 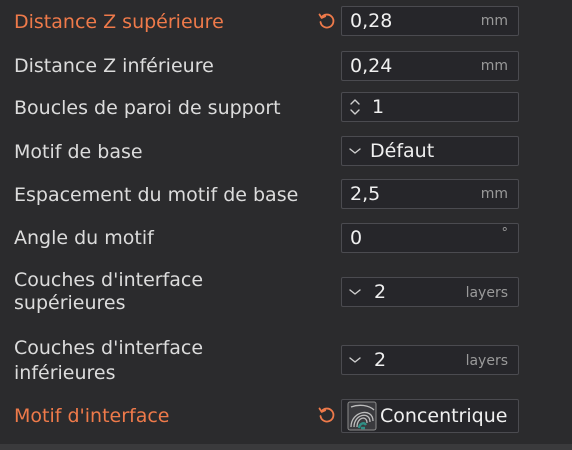 I want to click on setting-row-base-pattern-spacing: Espacement du motif de base 2,5 mm, so click(x=286, y=195).